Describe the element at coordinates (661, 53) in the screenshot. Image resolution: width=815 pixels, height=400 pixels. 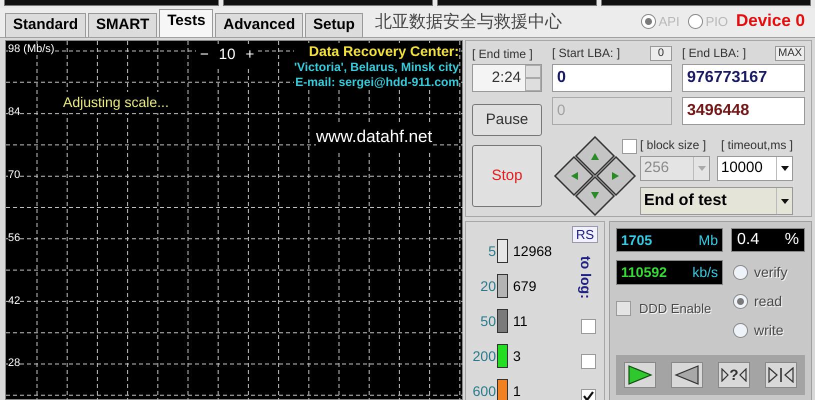
I see `reset-start-button: 0` at that location.